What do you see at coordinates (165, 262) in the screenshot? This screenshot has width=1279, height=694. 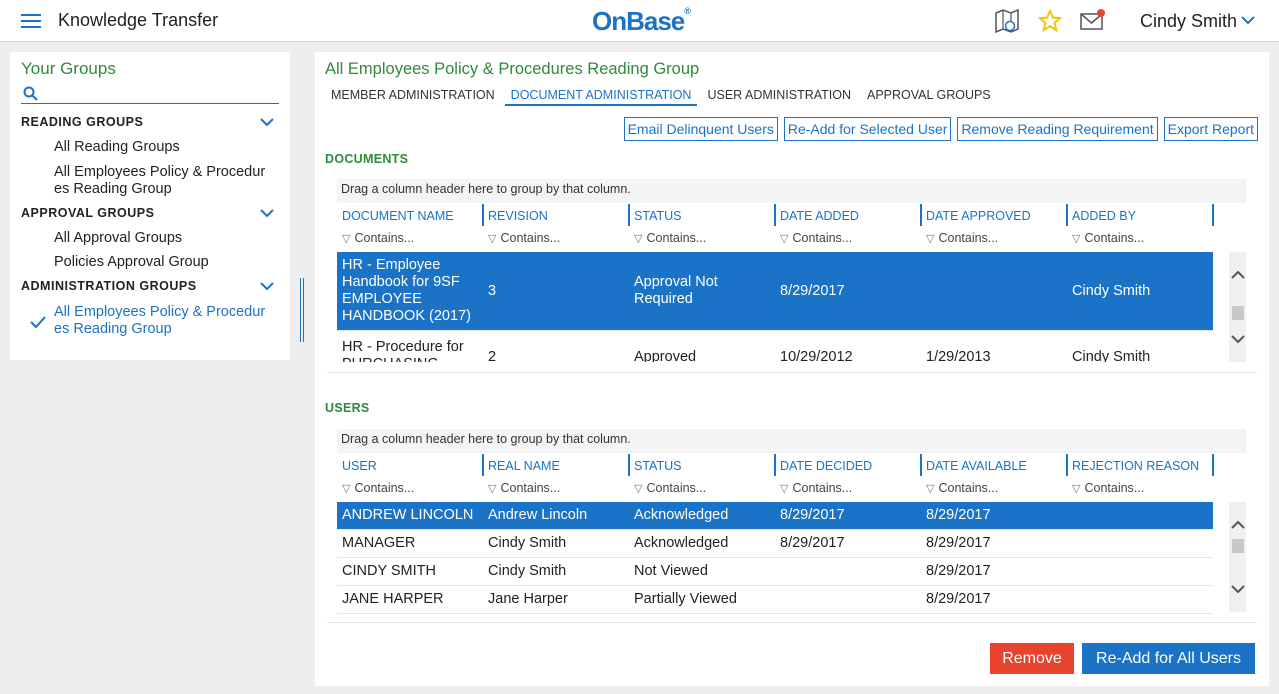 I see `sidebar-item-policies-approval-group: Policies Approval Group` at bounding box center [165, 262].